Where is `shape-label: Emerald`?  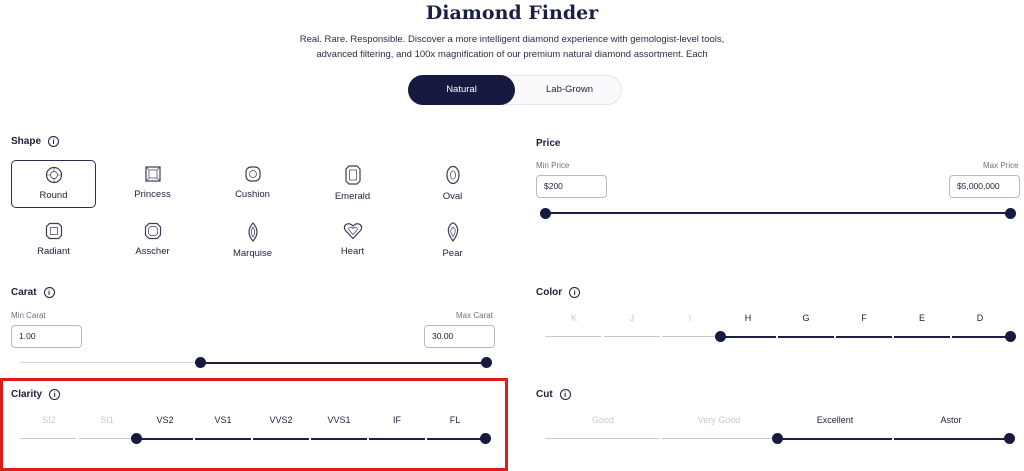
shape-label: Emerald is located at coordinates (352, 196).